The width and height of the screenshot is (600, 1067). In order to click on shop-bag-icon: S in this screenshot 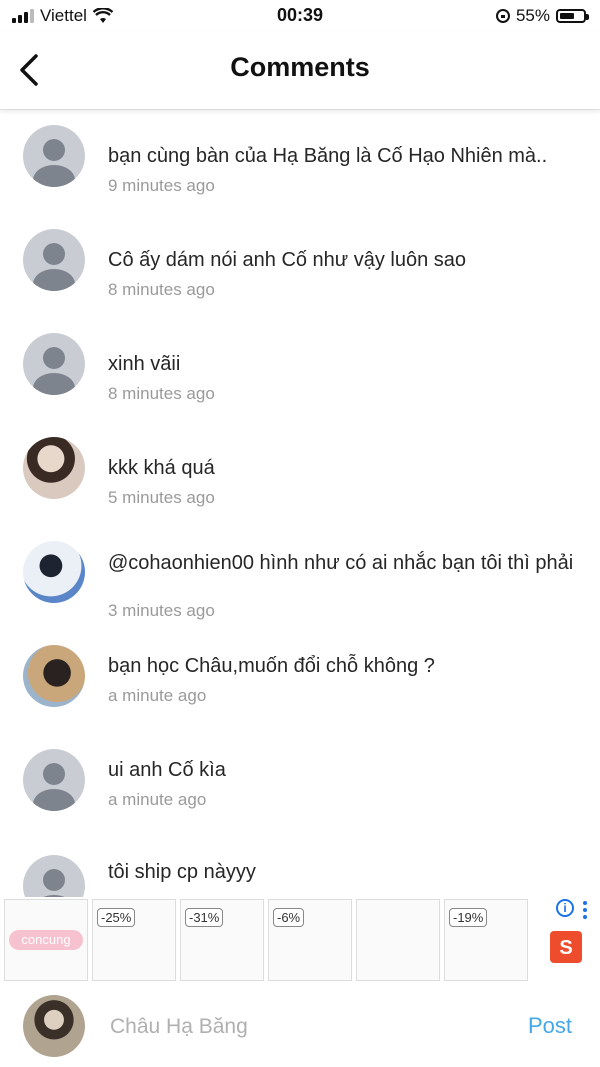, I will do `click(566, 947)`.